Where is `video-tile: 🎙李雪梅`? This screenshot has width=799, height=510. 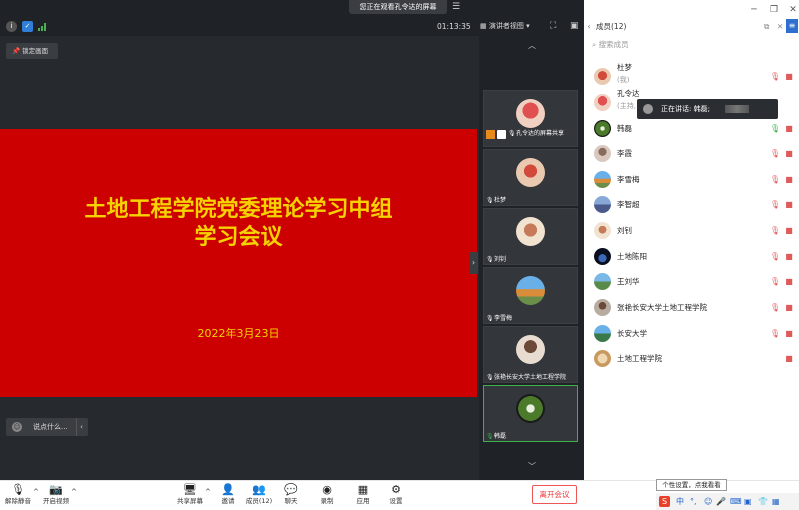
video-tile: 🎙李雪梅 is located at coordinates (530, 295).